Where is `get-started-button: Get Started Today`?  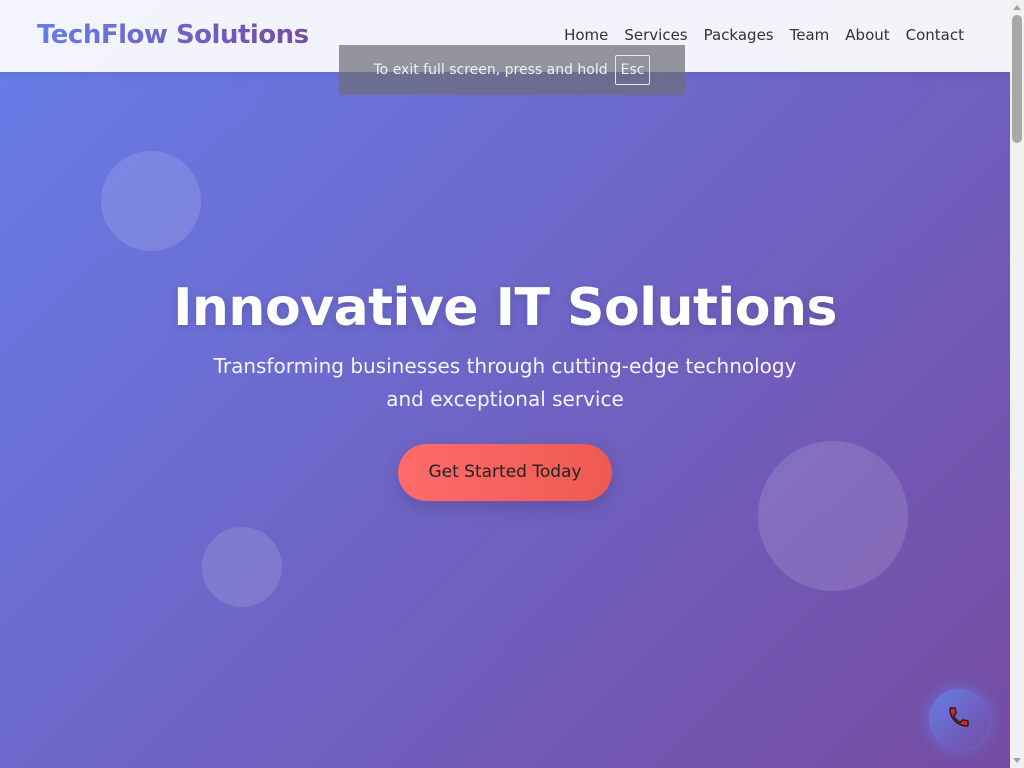 get-started-button: Get Started Today is located at coordinates (505, 472).